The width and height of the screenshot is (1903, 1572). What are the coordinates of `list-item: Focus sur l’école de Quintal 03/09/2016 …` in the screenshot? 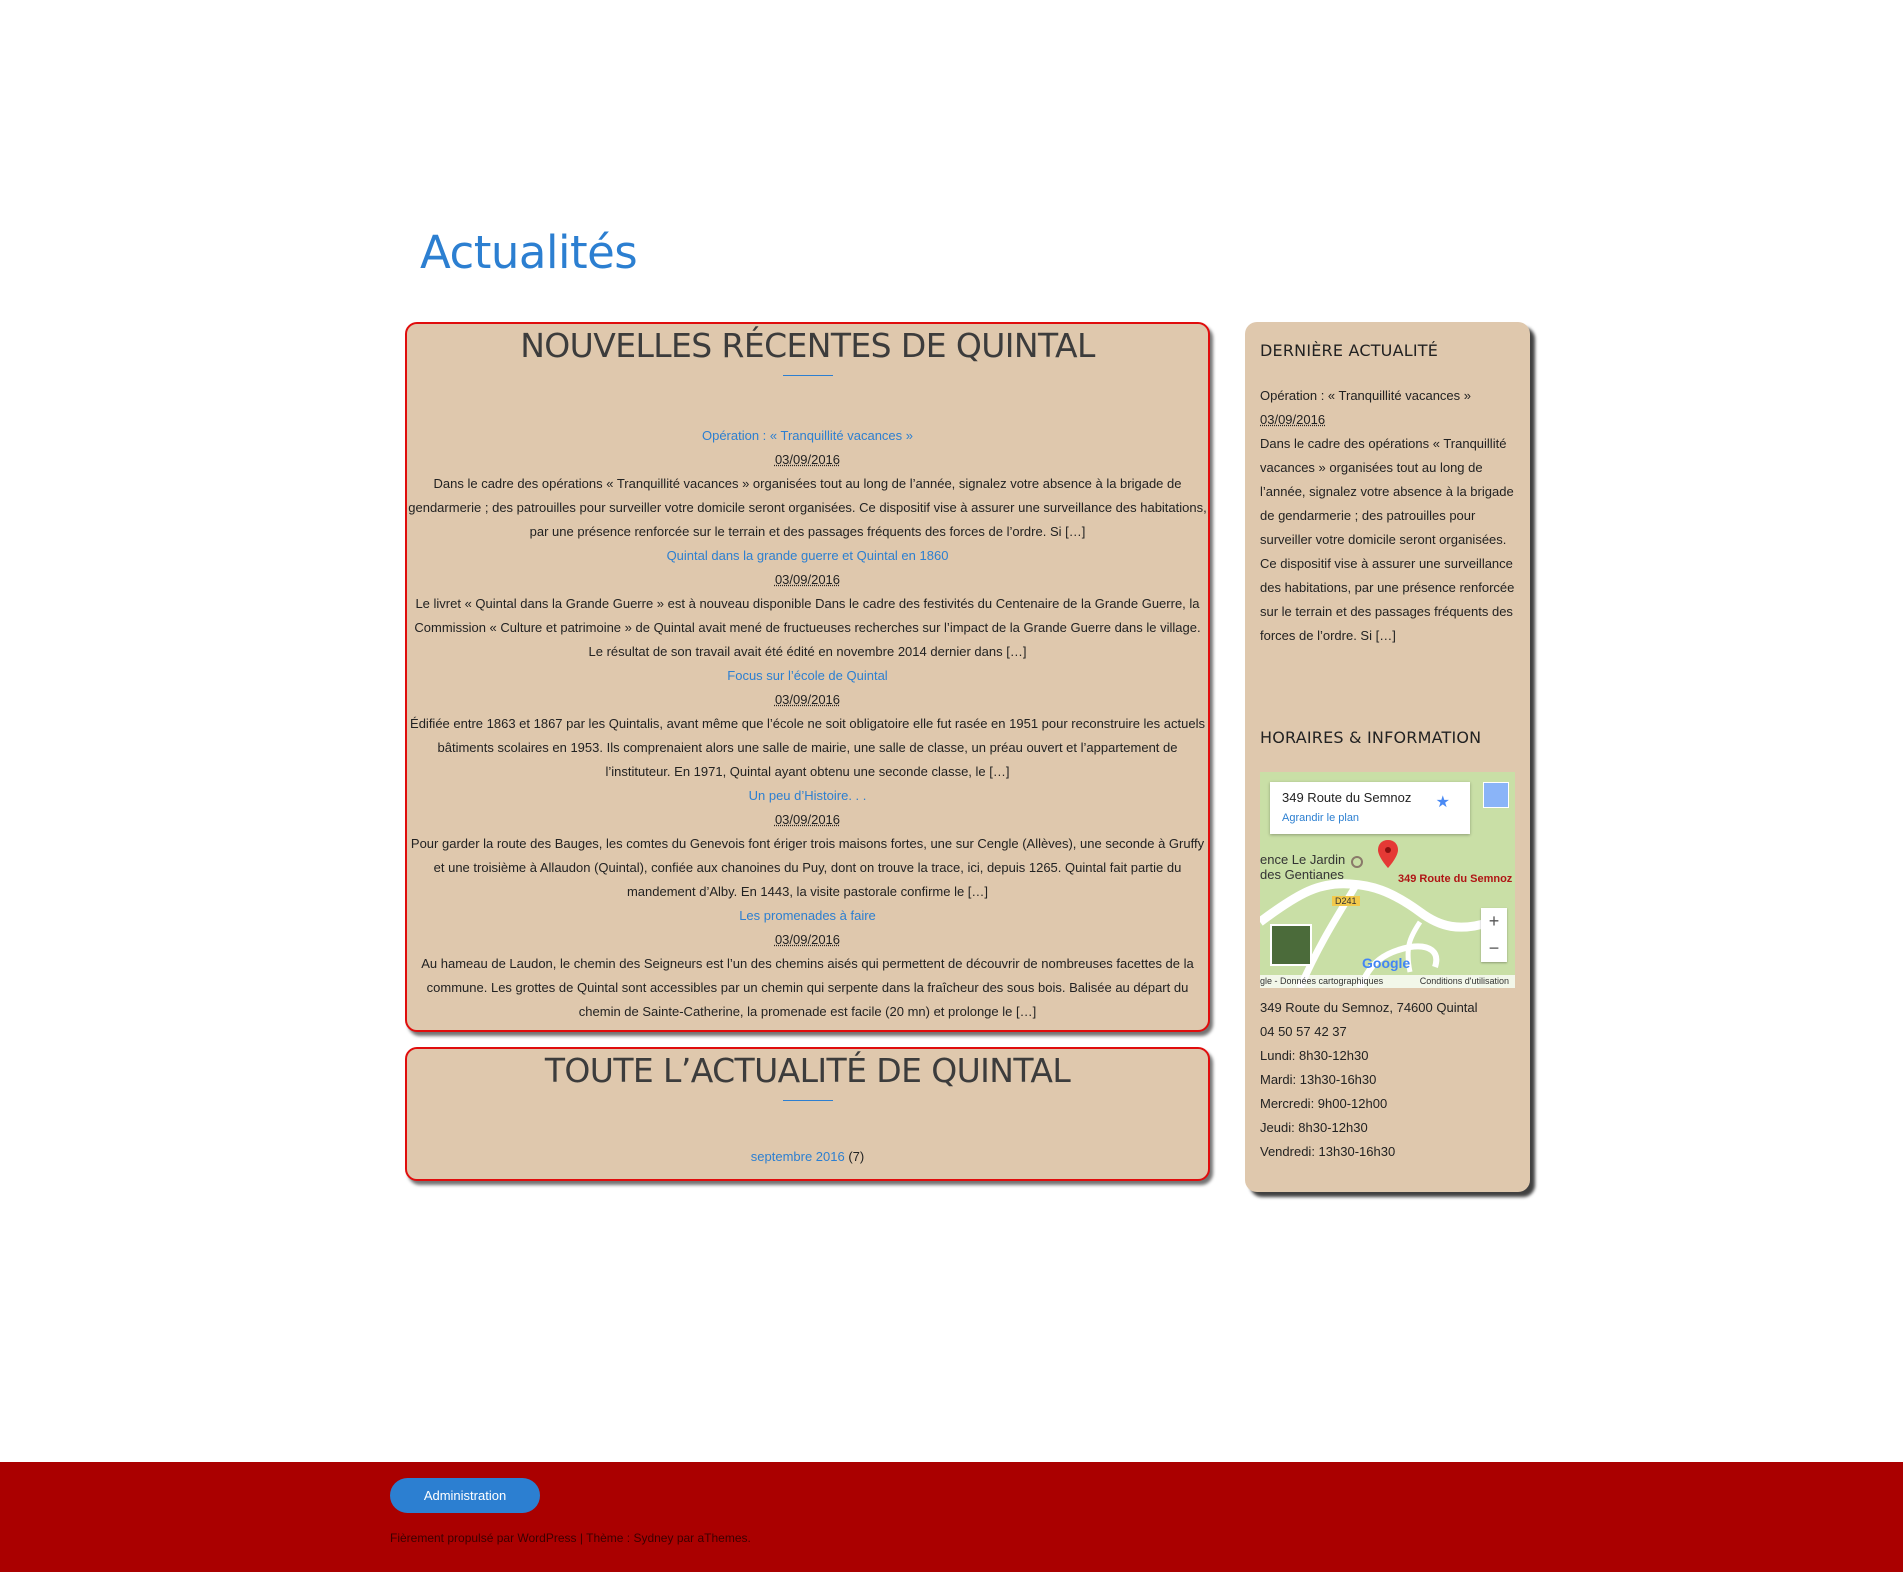 It's located at (807, 724).